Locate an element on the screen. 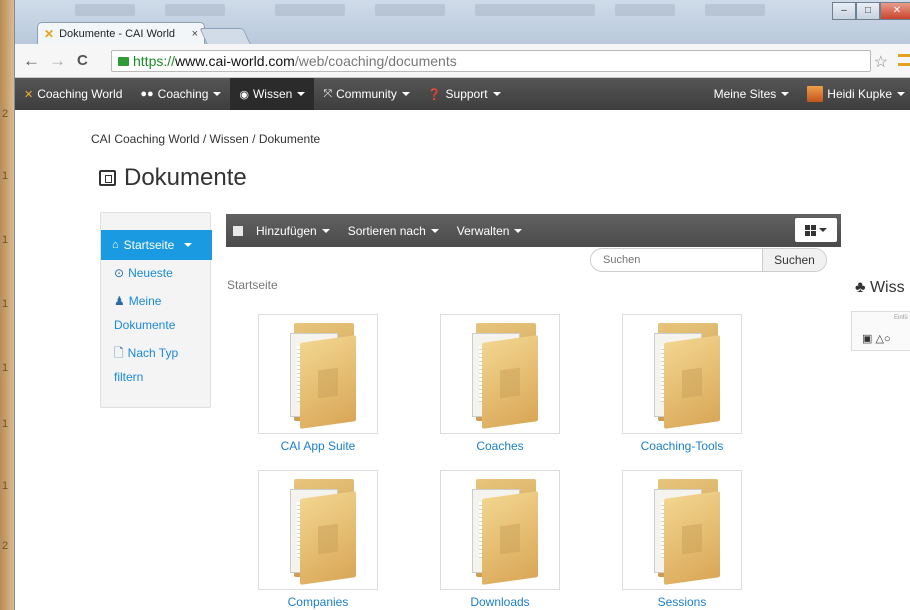  shapes-icon: ▣ △○ is located at coordinates (876, 338).